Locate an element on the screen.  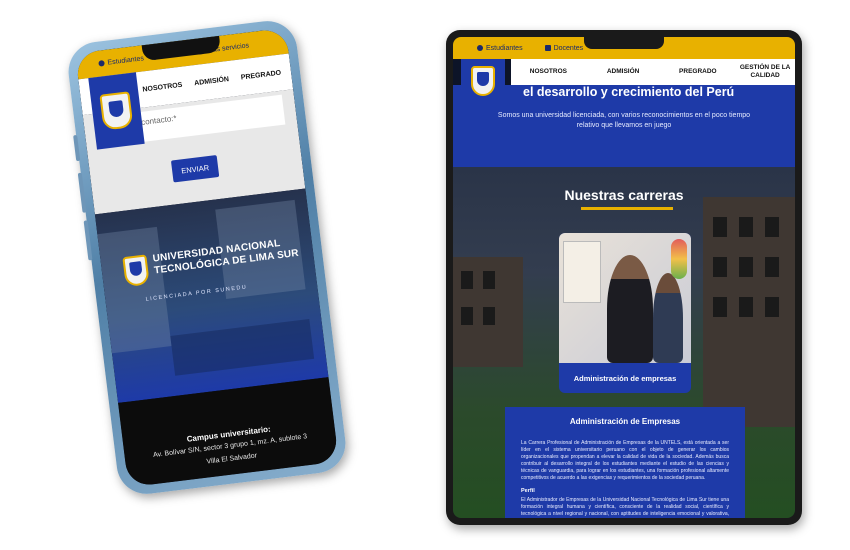
teachers-label: Docentes is located at coordinates (568, 48).